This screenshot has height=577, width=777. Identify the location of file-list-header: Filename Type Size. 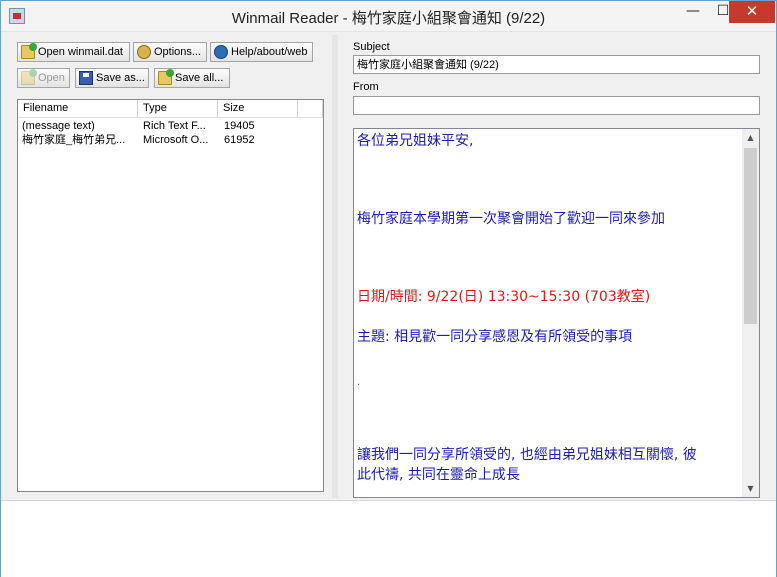
(170, 109).